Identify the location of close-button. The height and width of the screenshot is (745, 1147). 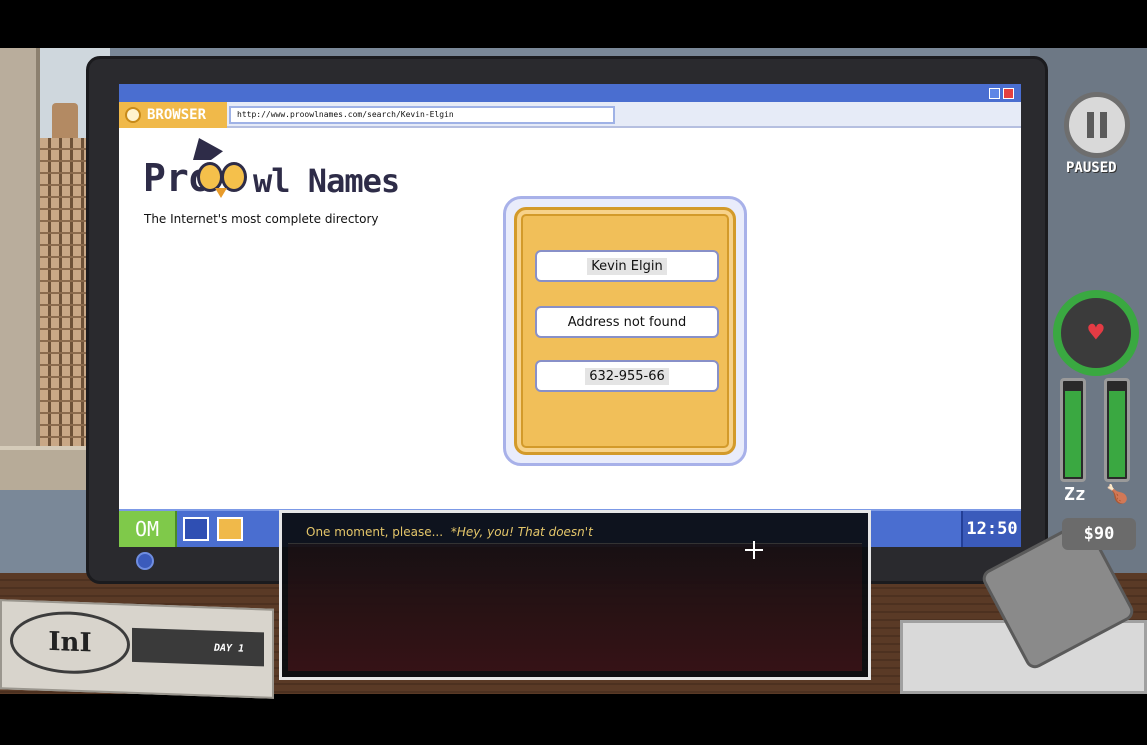
(1008, 93).